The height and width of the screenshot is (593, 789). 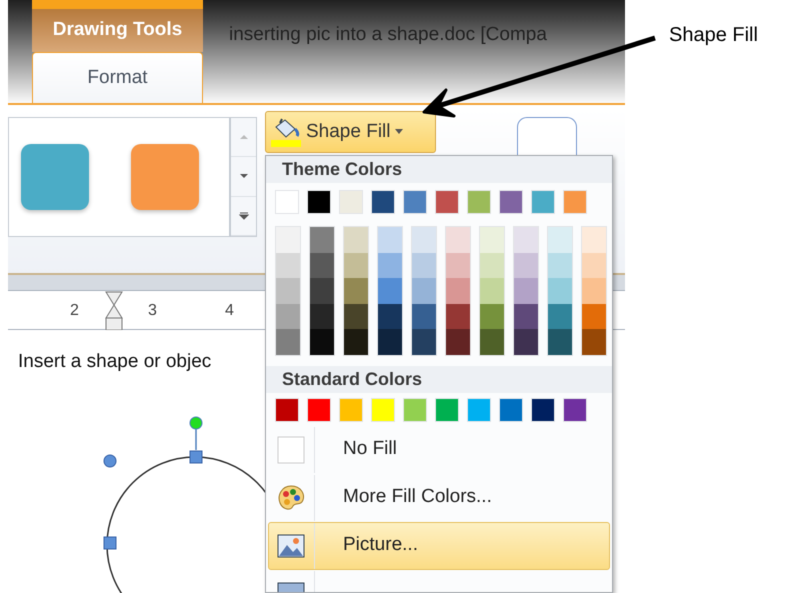 What do you see at coordinates (439, 379) in the screenshot?
I see `menu-section-header: Standard Colors` at bounding box center [439, 379].